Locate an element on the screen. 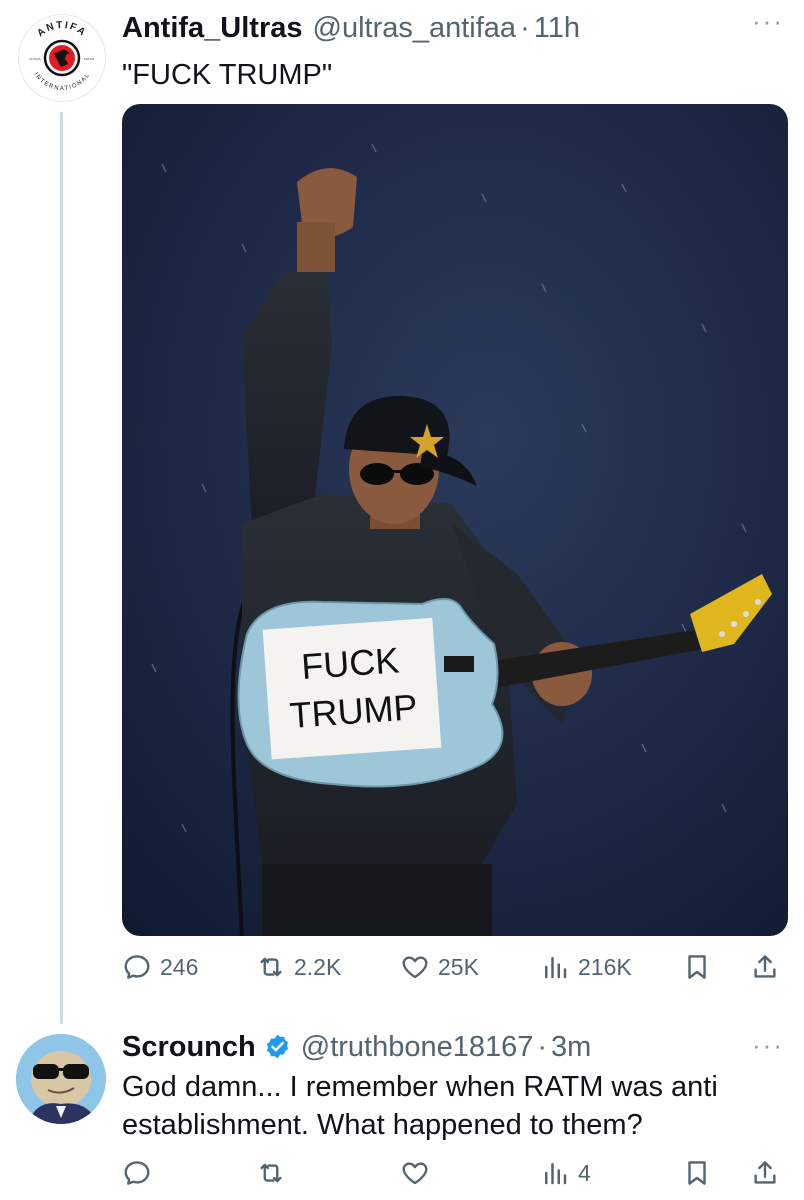 Image resolution: width=804 pixels, height=1200 pixels. user-handle: @ultras_antifaa is located at coordinates (415, 28).